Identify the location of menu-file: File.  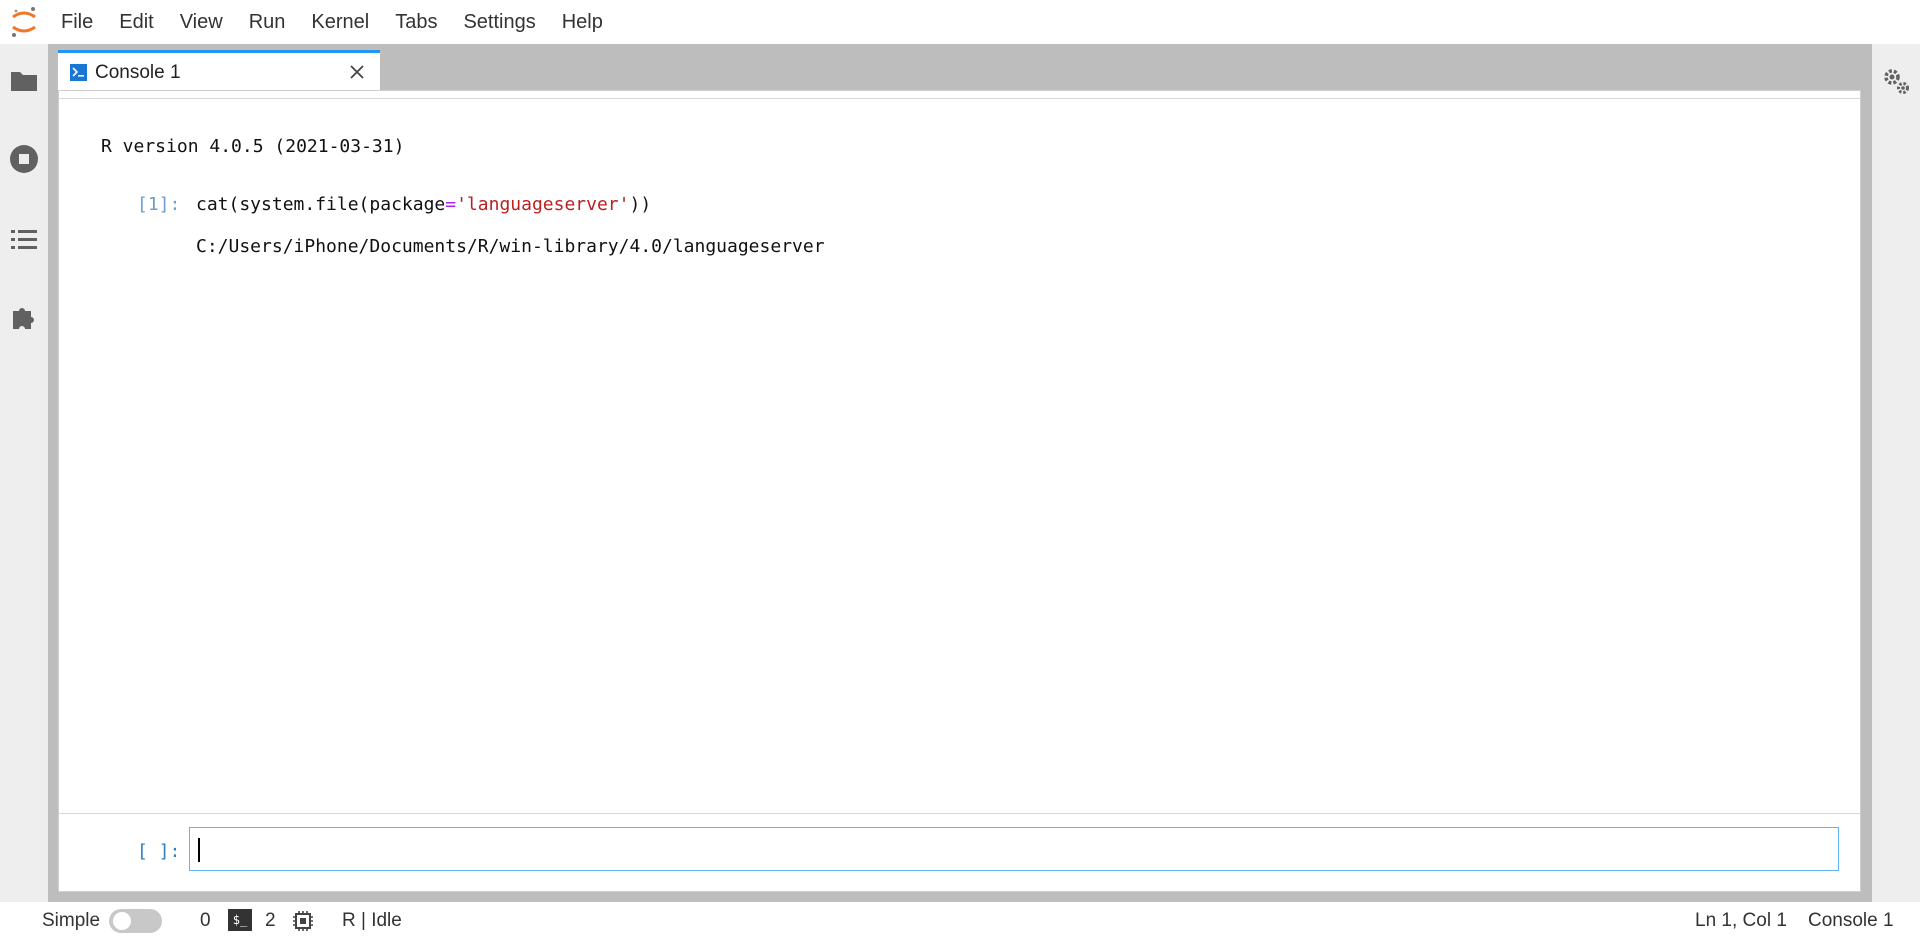
(77, 22).